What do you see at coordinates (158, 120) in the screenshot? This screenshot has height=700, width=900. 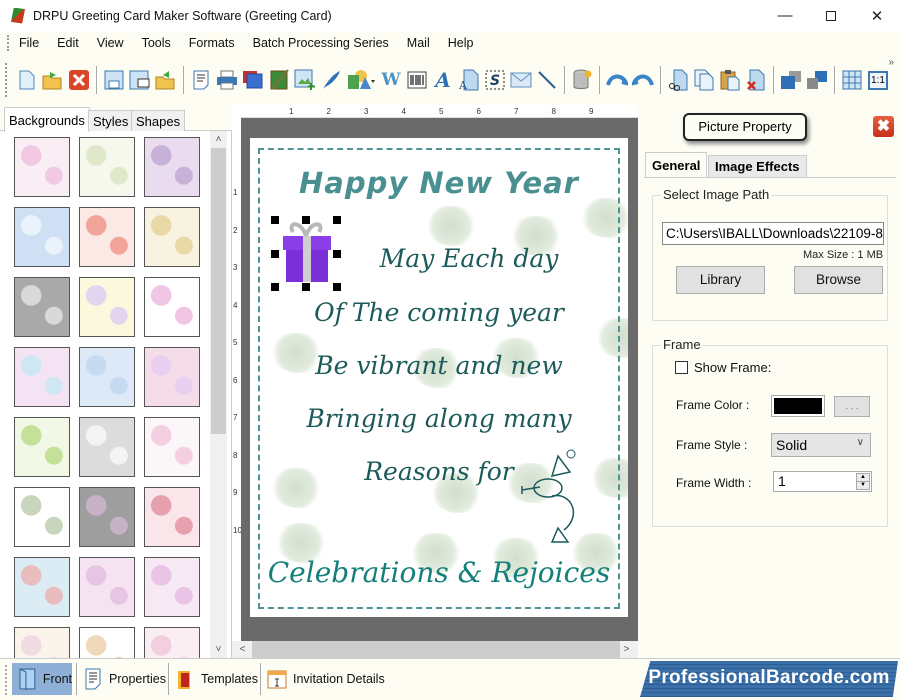 I see `tab-shapes: Shapes` at bounding box center [158, 120].